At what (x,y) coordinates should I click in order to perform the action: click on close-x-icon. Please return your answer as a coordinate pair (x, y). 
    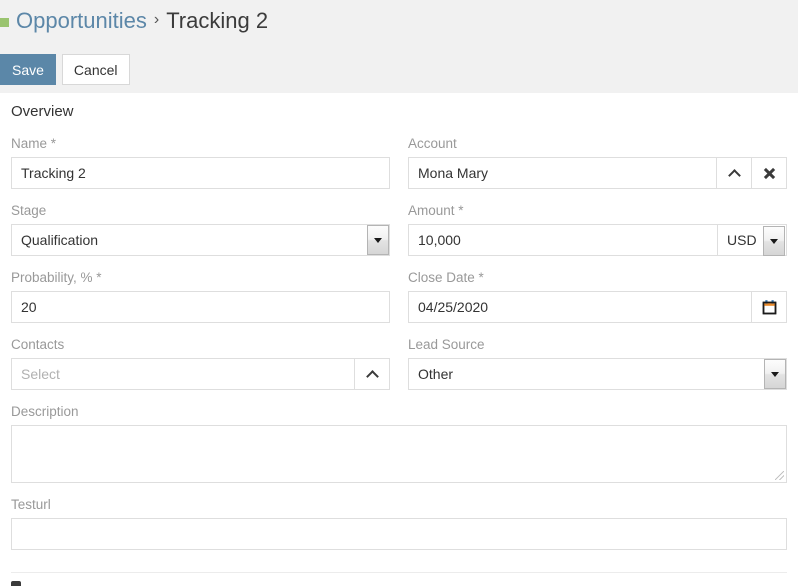
    Looking at the image, I should click on (769, 173).